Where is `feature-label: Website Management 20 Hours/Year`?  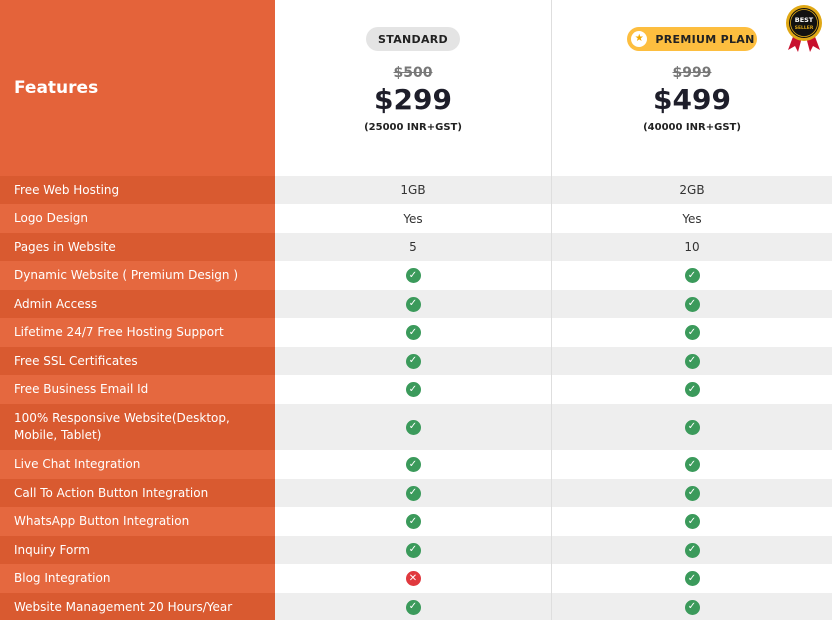
feature-label: Website Management 20 Hours/Year is located at coordinates (137, 606).